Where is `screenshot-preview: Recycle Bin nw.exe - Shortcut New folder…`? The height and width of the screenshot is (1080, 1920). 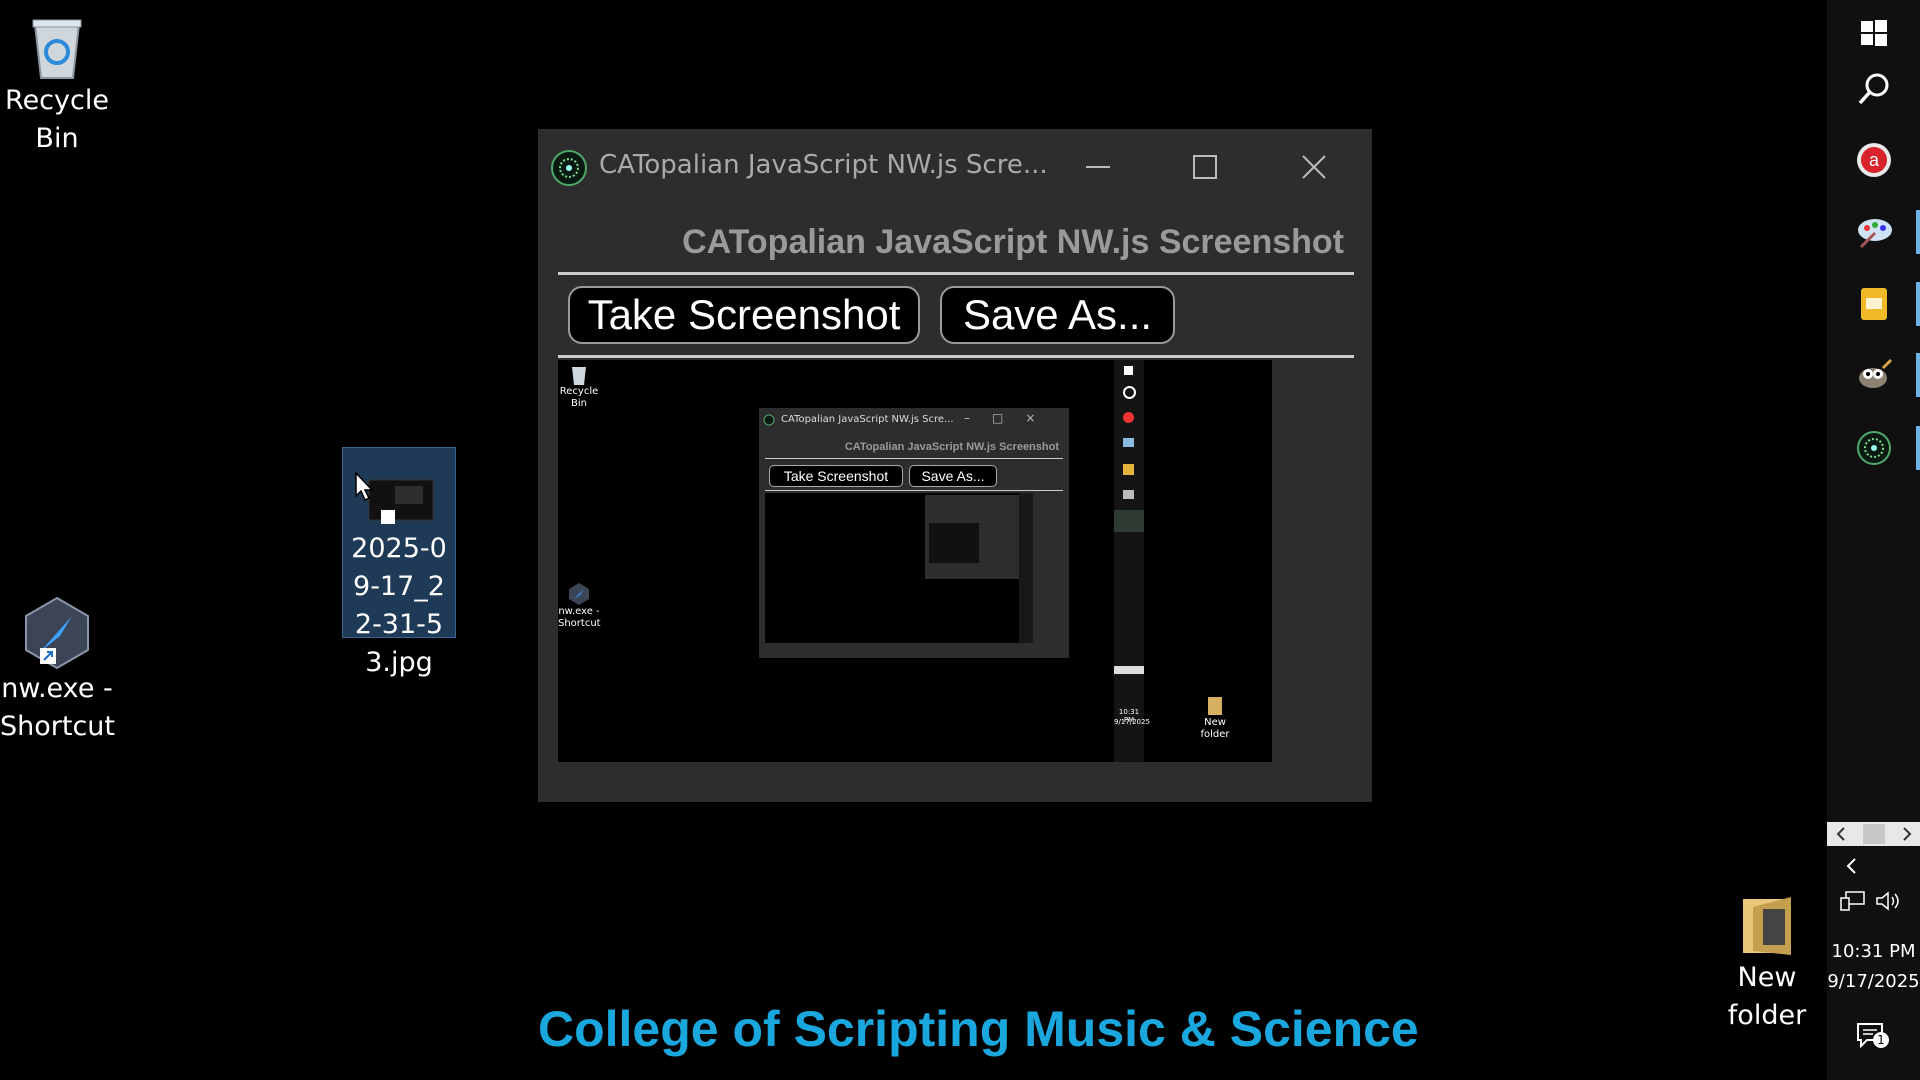
screenshot-preview: Recycle Bin nw.exe - Shortcut New folder… is located at coordinates (915, 561).